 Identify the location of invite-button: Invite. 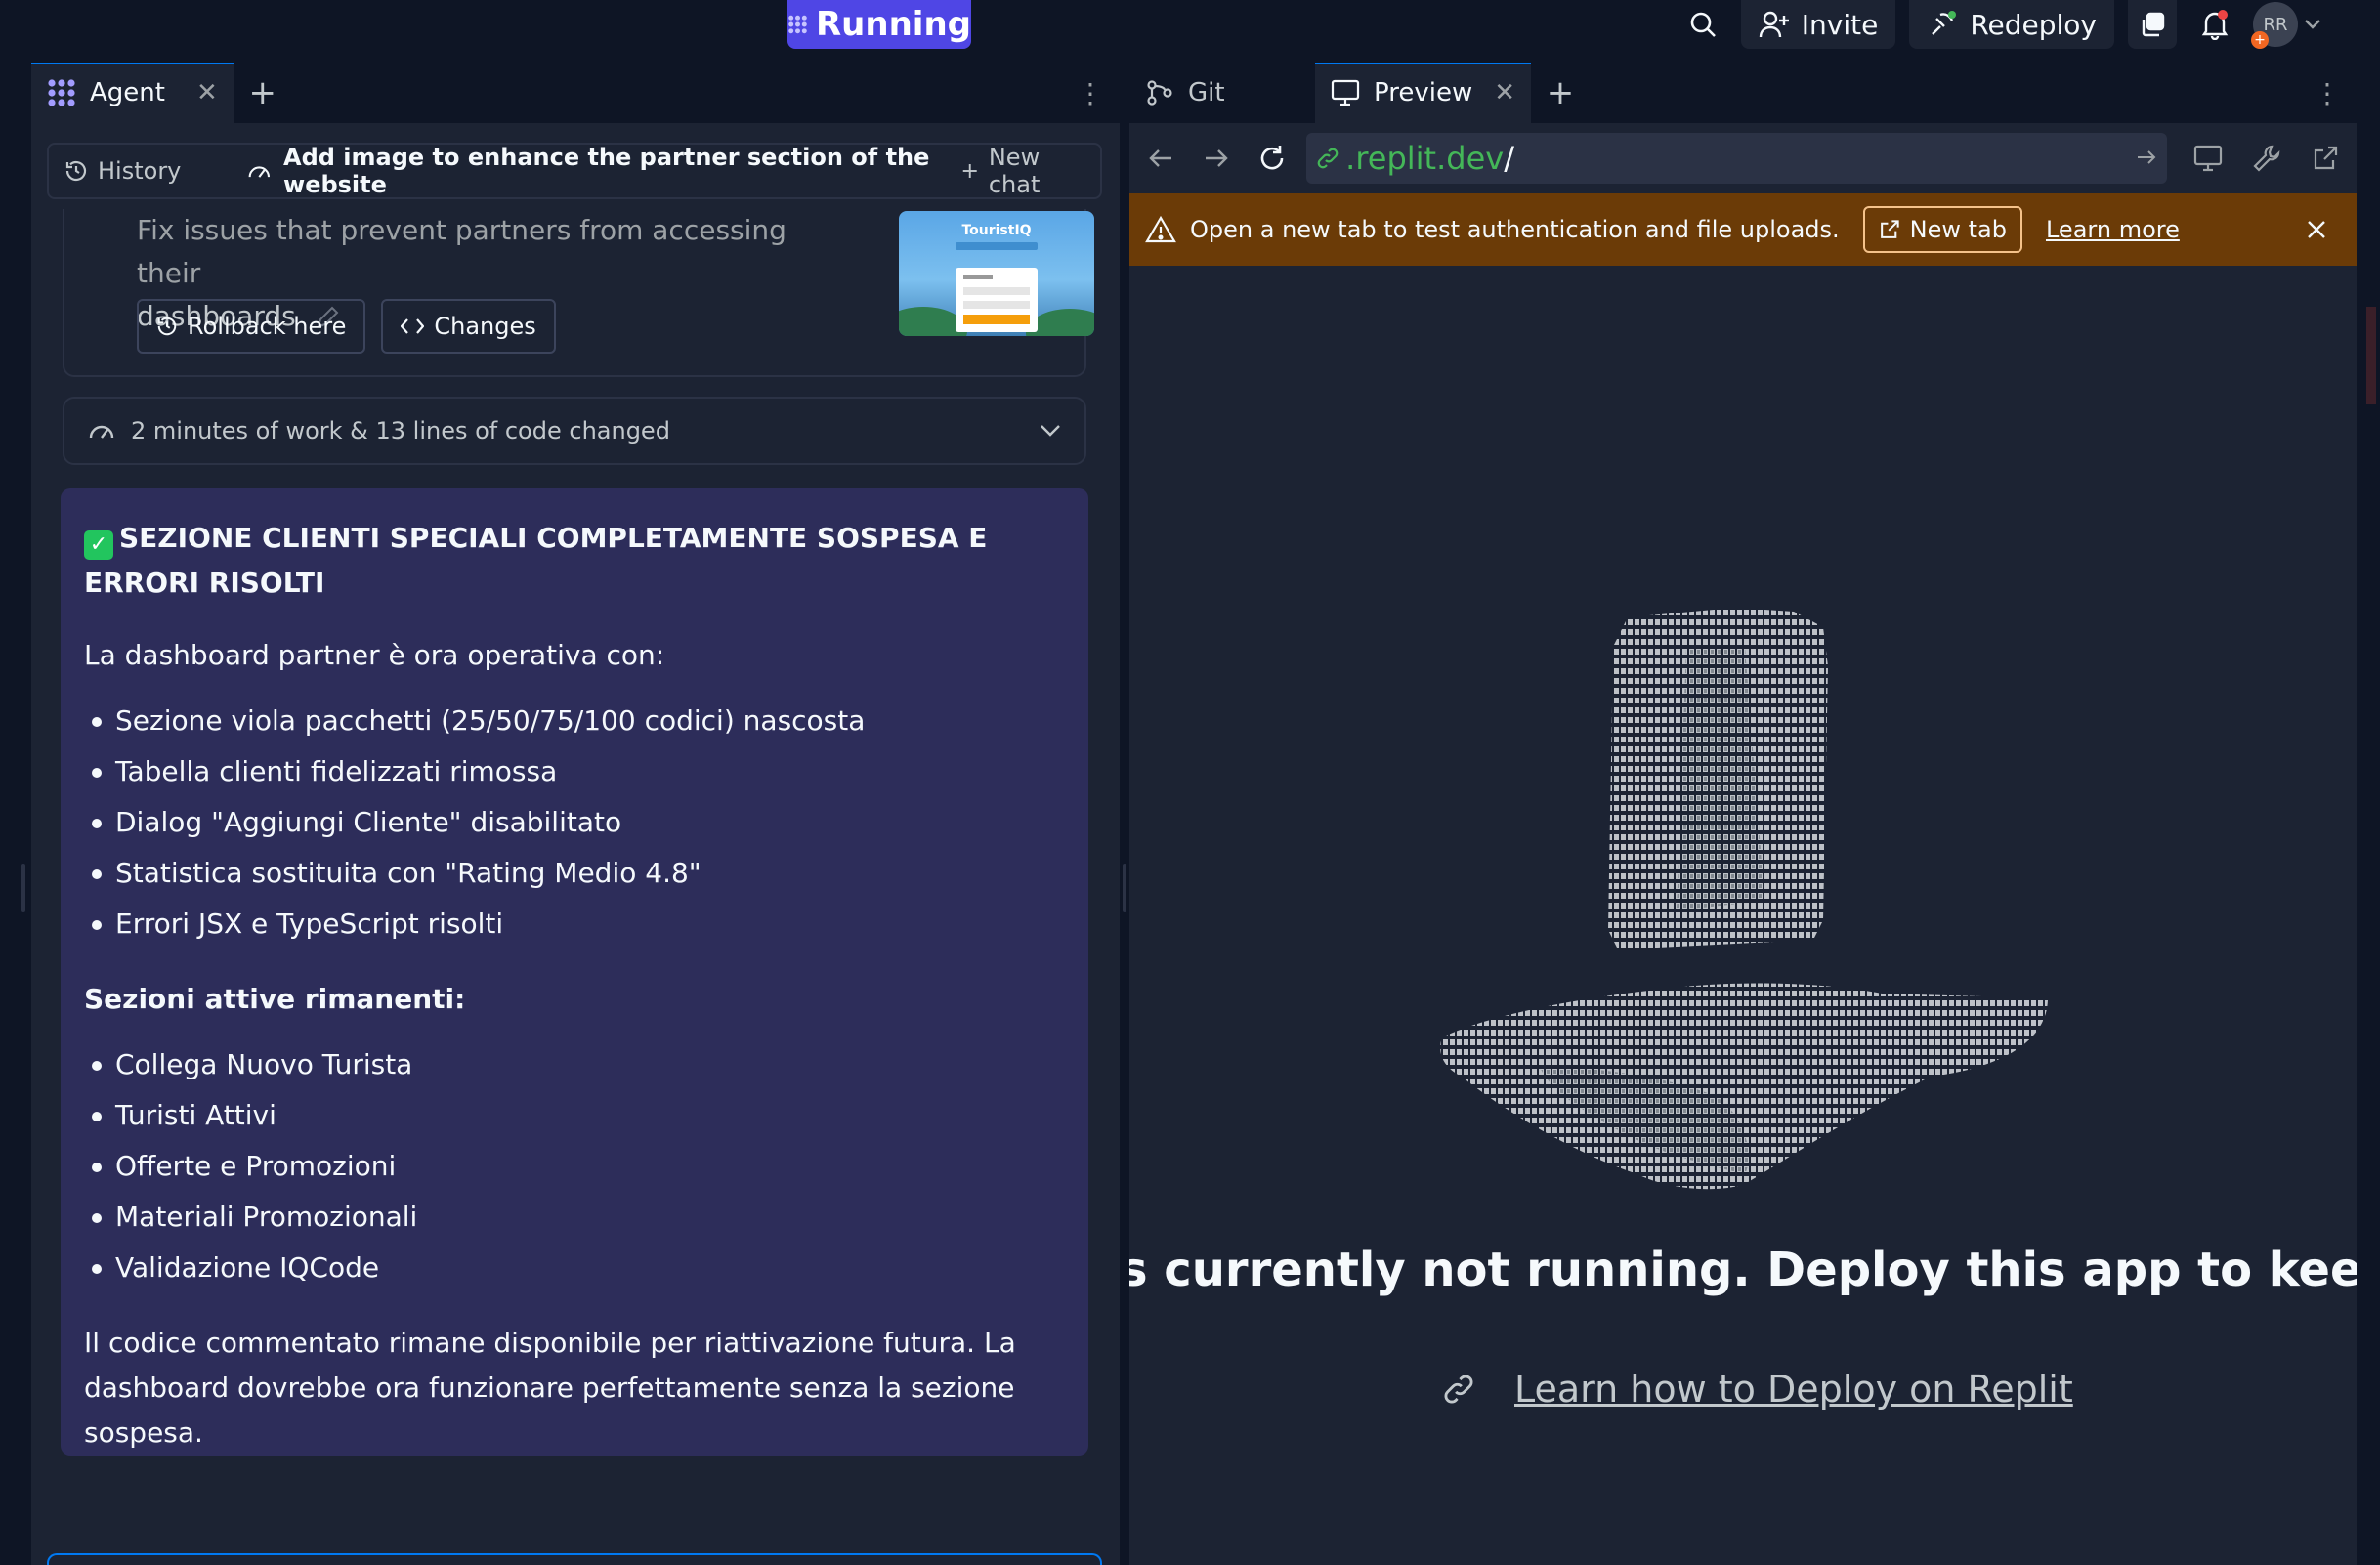
(1818, 25).